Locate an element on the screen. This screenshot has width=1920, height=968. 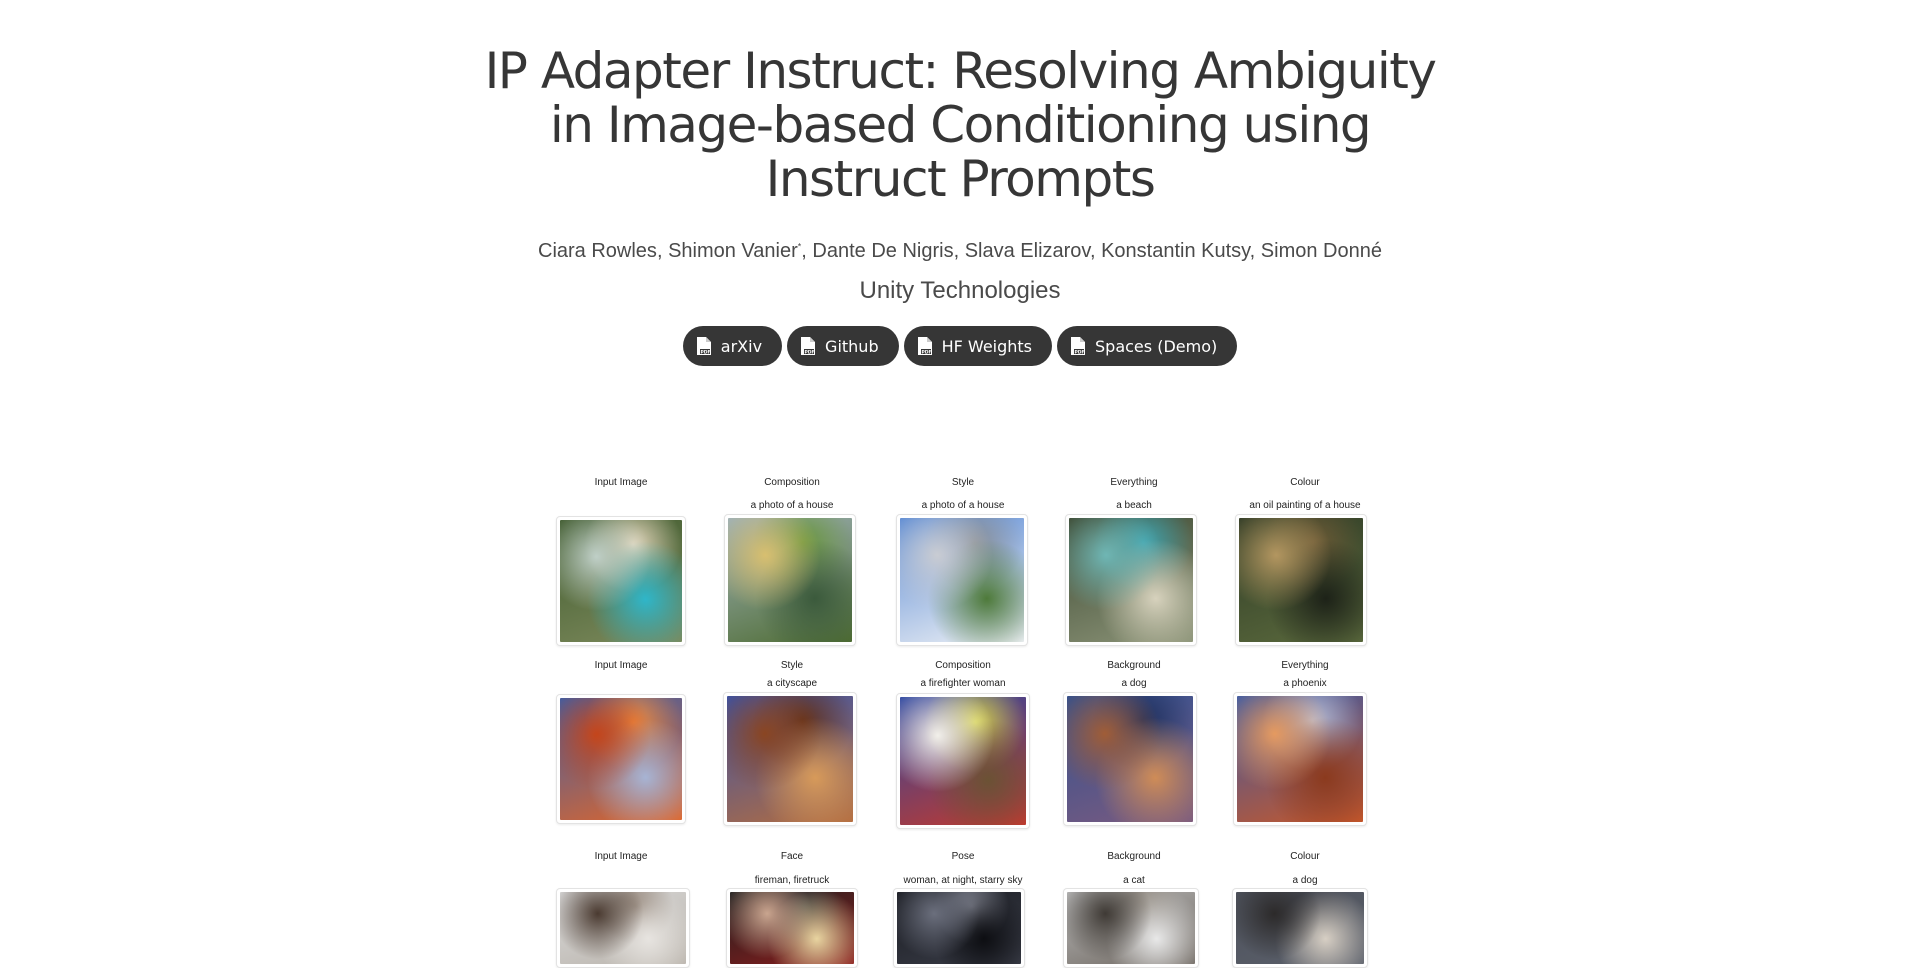
example-prompt: a cityscape is located at coordinates (792, 683).